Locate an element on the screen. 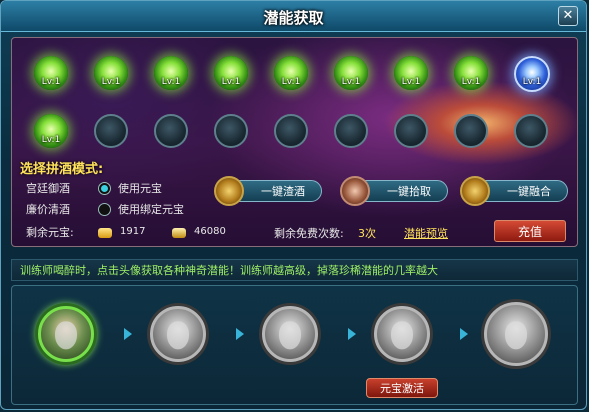 The height and width of the screenshot is (412, 589). mode-option-name: 廉价清酒 is located at coordinates (48, 209).